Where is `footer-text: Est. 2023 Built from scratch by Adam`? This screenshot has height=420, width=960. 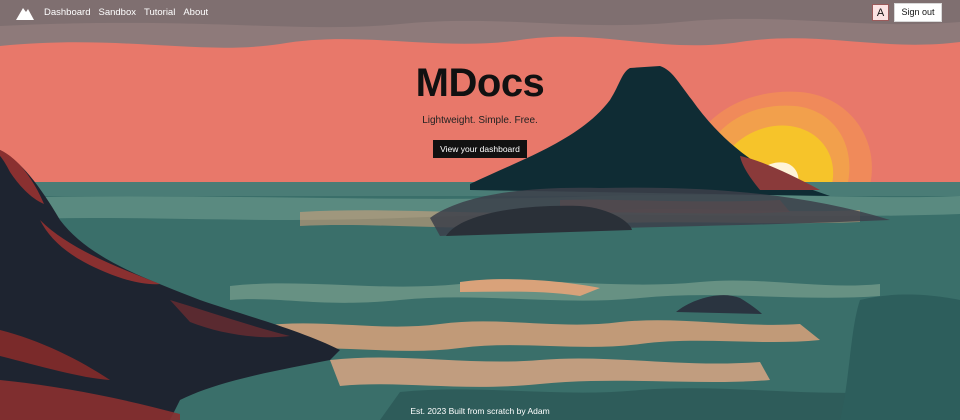 footer-text: Est. 2023 Built from scratch by Adam is located at coordinates (480, 411).